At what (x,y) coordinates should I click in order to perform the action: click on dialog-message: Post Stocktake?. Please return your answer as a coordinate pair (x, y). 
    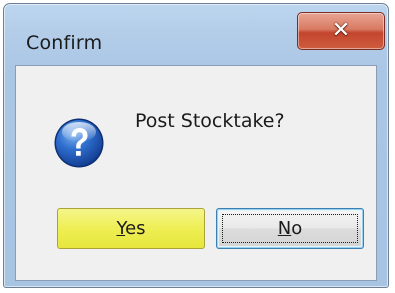
    Looking at the image, I should click on (210, 121).